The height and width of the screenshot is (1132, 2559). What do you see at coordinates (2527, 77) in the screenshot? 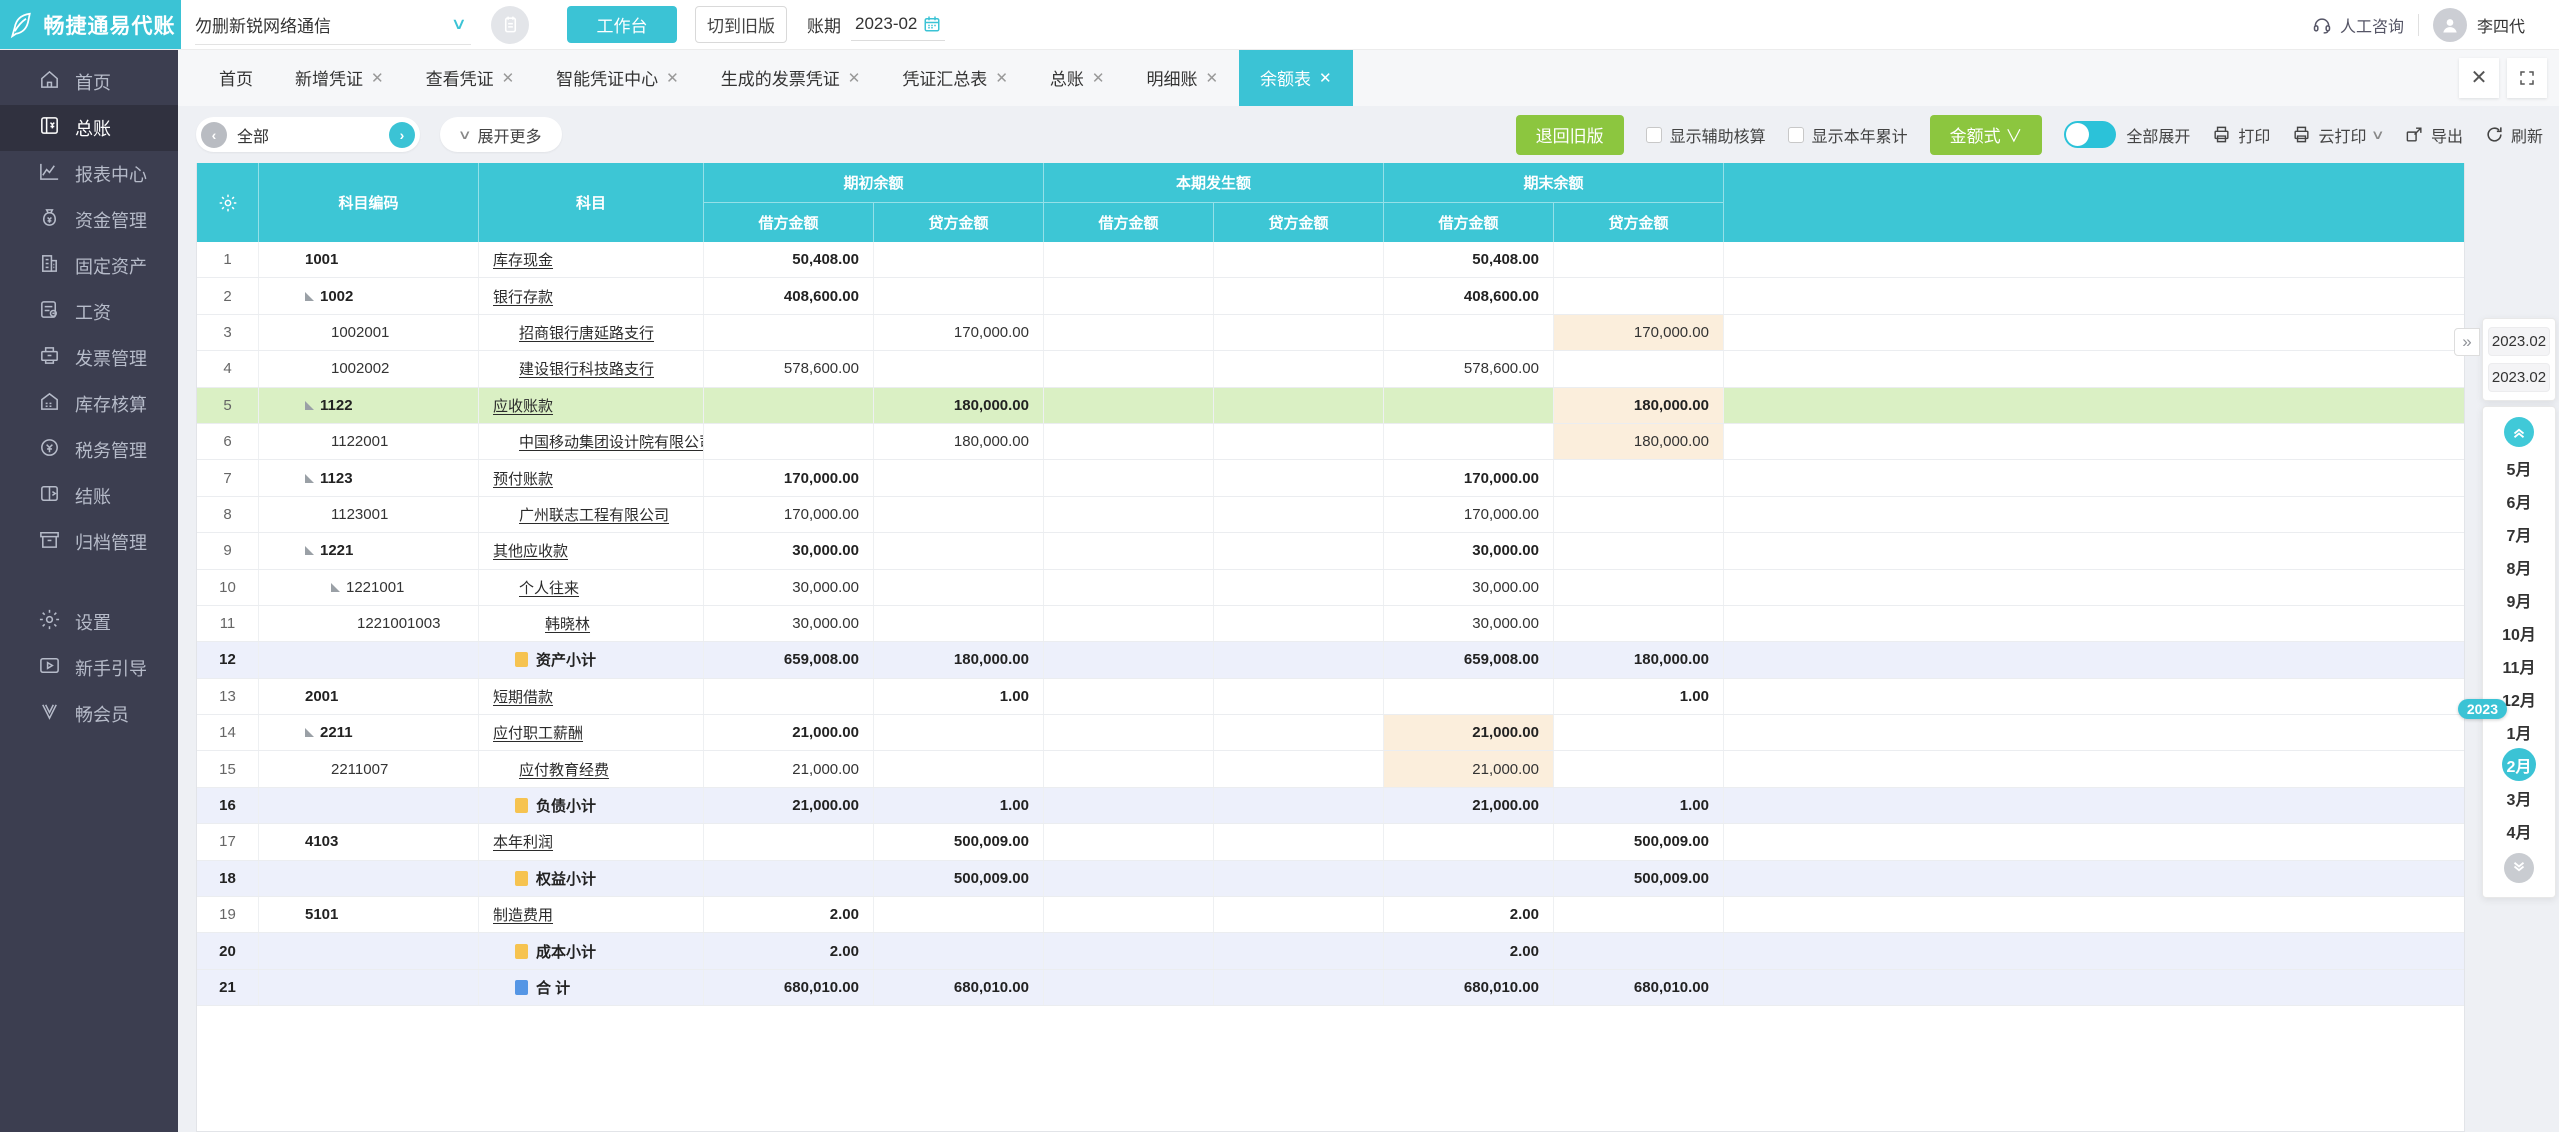
I see `fullscreen-button` at bounding box center [2527, 77].